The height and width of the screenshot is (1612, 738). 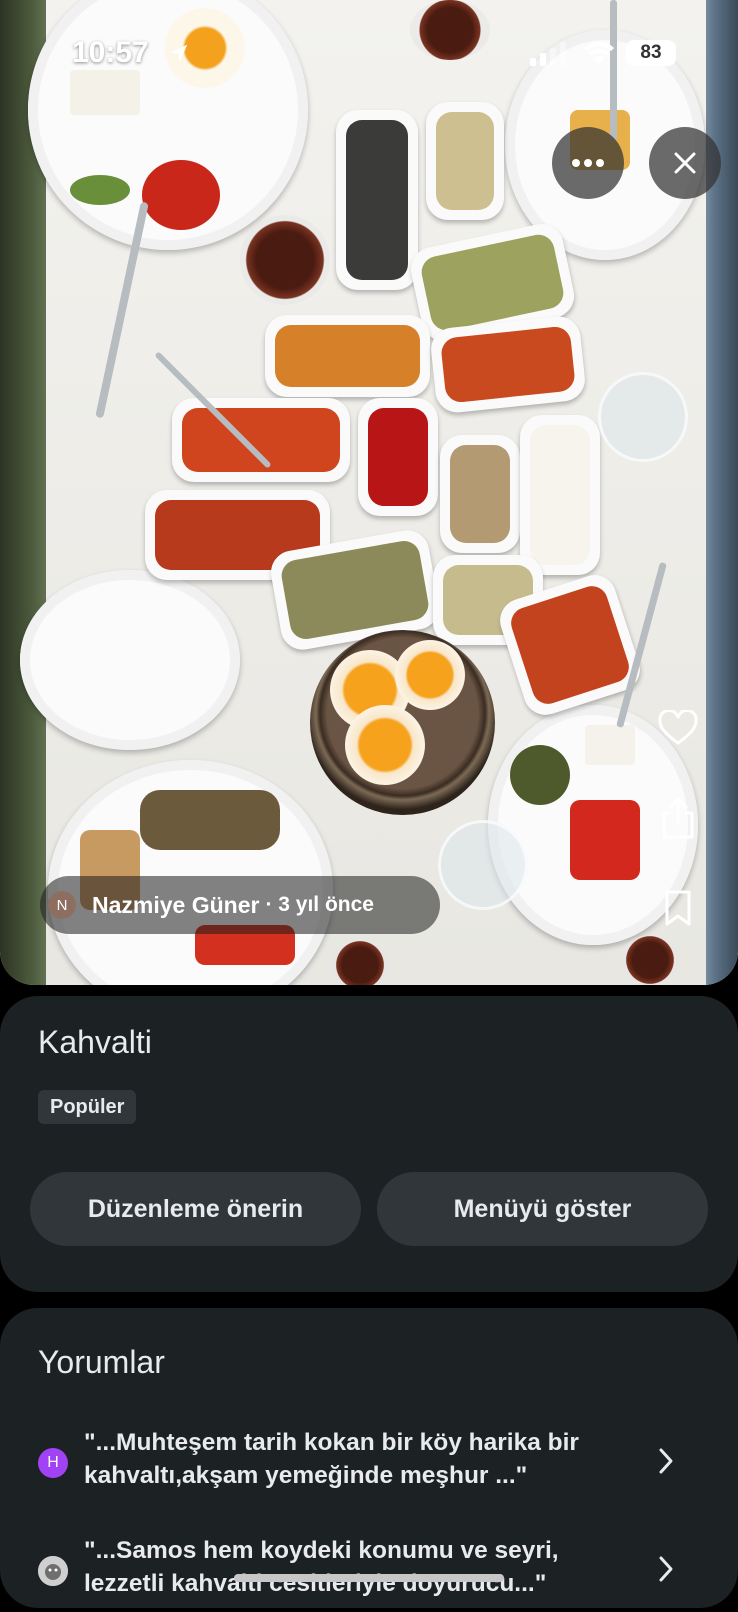 What do you see at coordinates (369, 56) in the screenshot?
I see `status-bar: 10:57 83` at bounding box center [369, 56].